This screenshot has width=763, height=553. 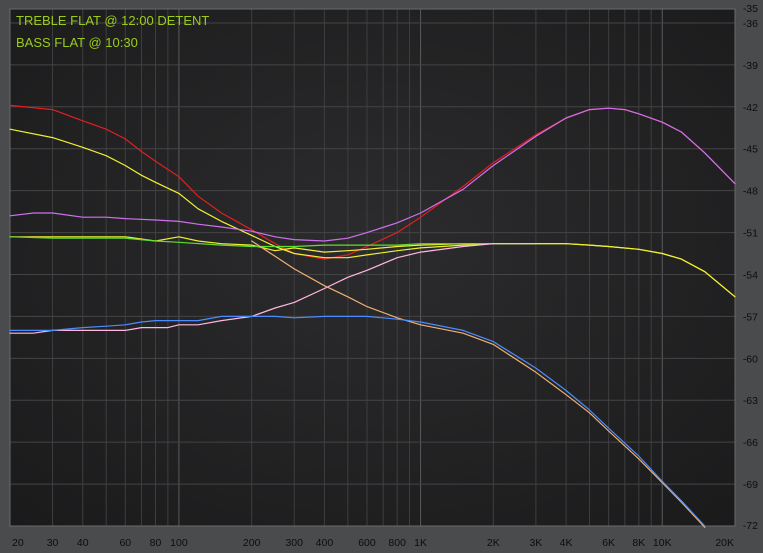 I want to click on y-tick-label: -35, so click(x=750, y=9).